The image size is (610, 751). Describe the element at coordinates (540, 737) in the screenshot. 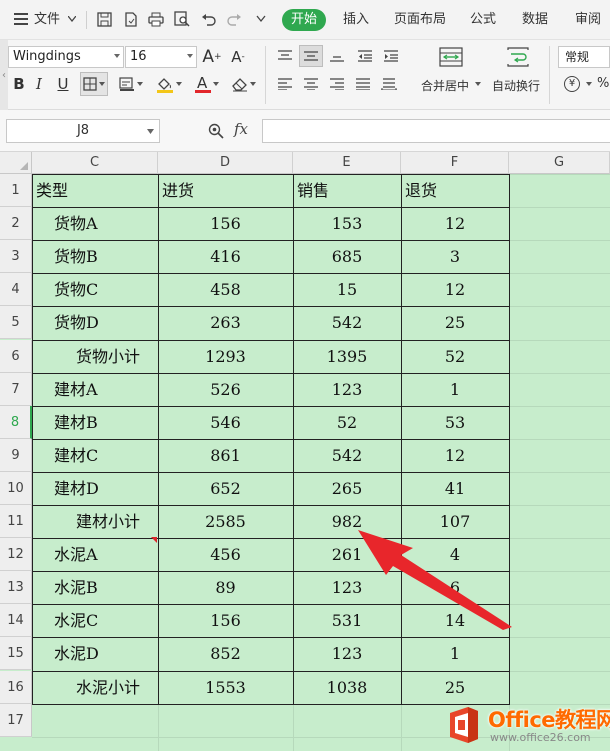

I see `watermark-url: www.office26.com` at that location.